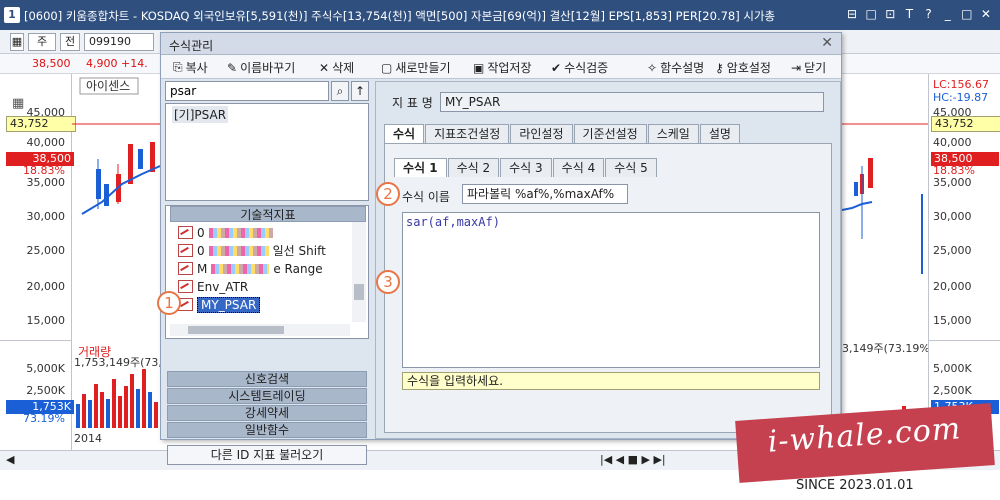 This screenshot has width=1000, height=500. What do you see at coordinates (232, 67) in the screenshot?
I see `rename-icon: ✎` at bounding box center [232, 67].